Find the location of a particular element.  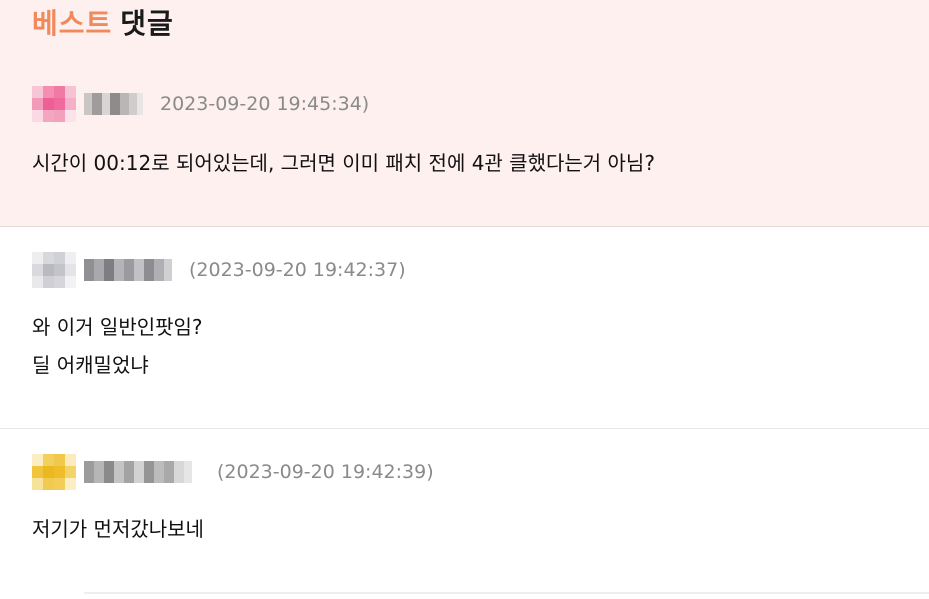

best-label: 베스트 is located at coordinates (72, 23).